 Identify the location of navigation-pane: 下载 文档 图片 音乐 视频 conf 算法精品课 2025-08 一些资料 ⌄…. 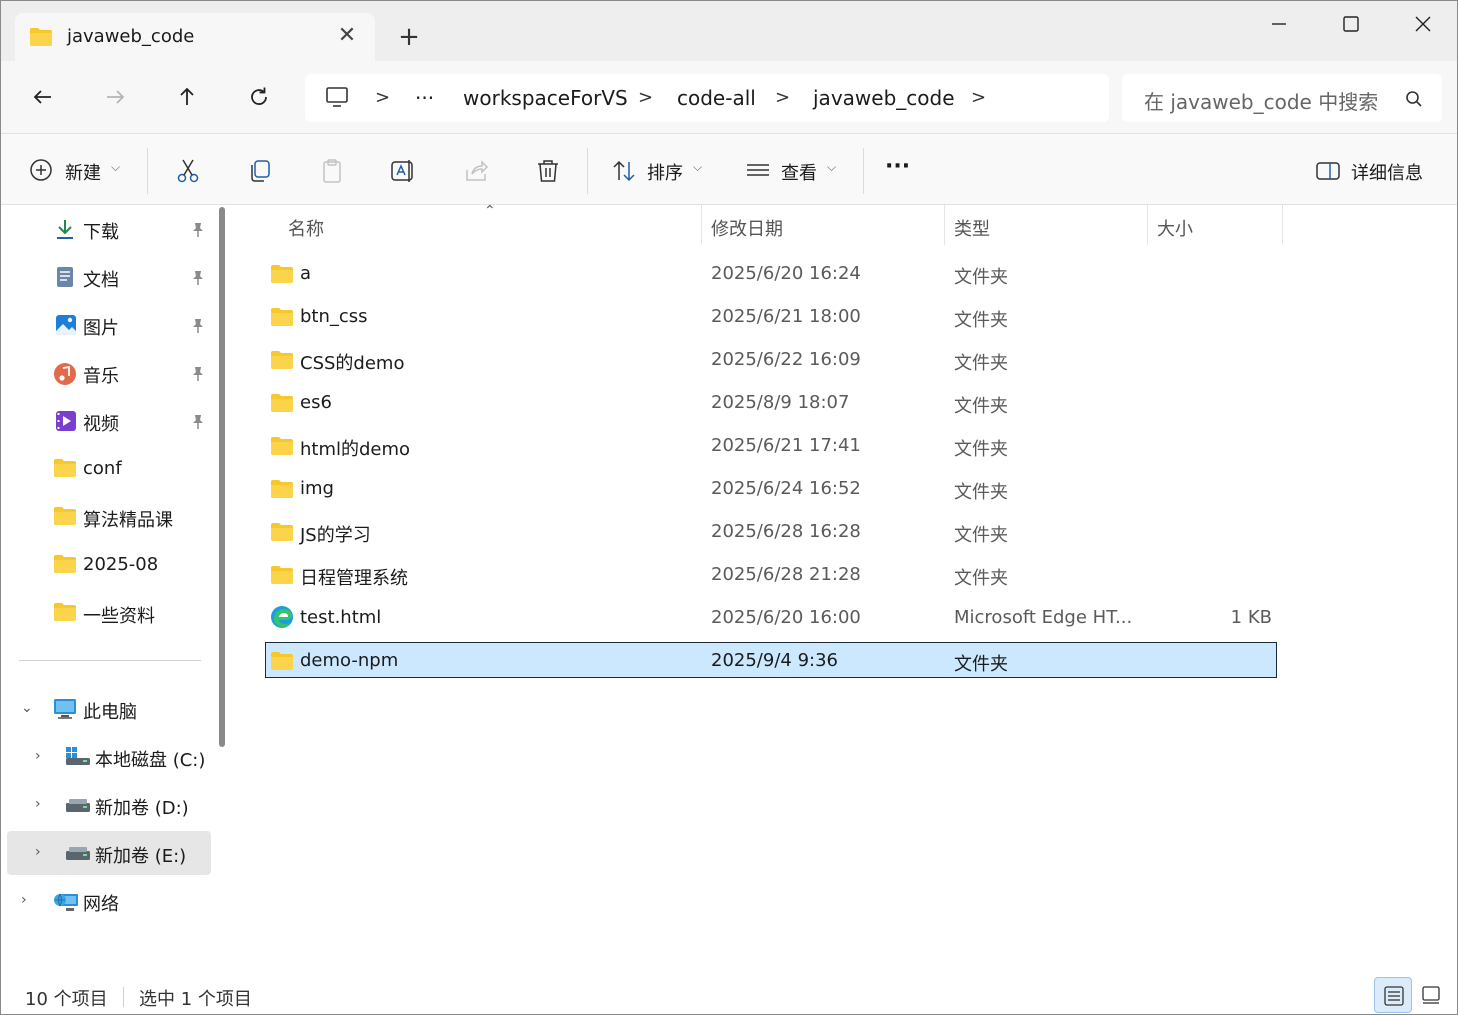
(119, 590).